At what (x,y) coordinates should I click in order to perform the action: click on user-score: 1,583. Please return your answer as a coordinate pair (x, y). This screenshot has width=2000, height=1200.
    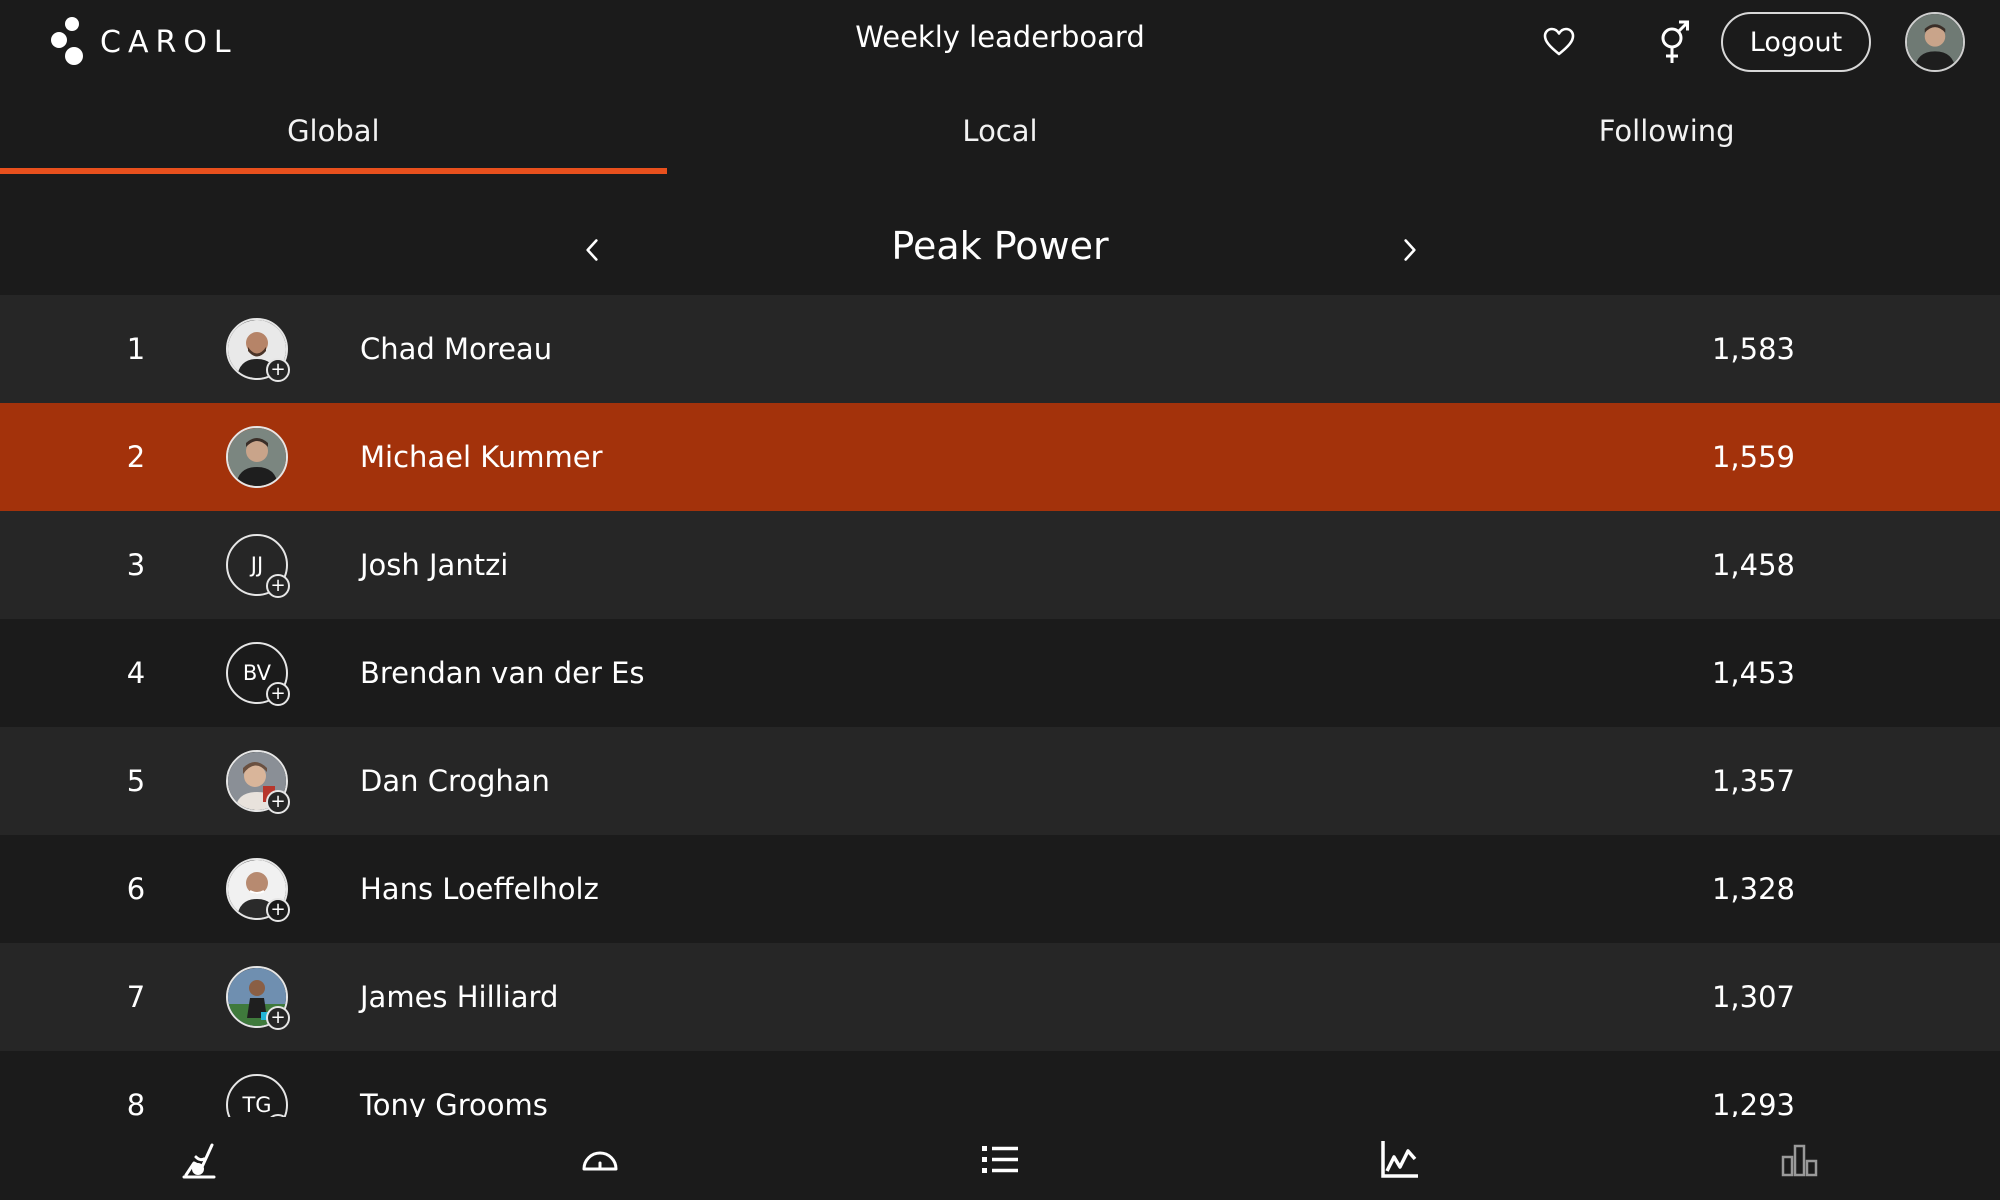
    Looking at the image, I should click on (1753, 349).